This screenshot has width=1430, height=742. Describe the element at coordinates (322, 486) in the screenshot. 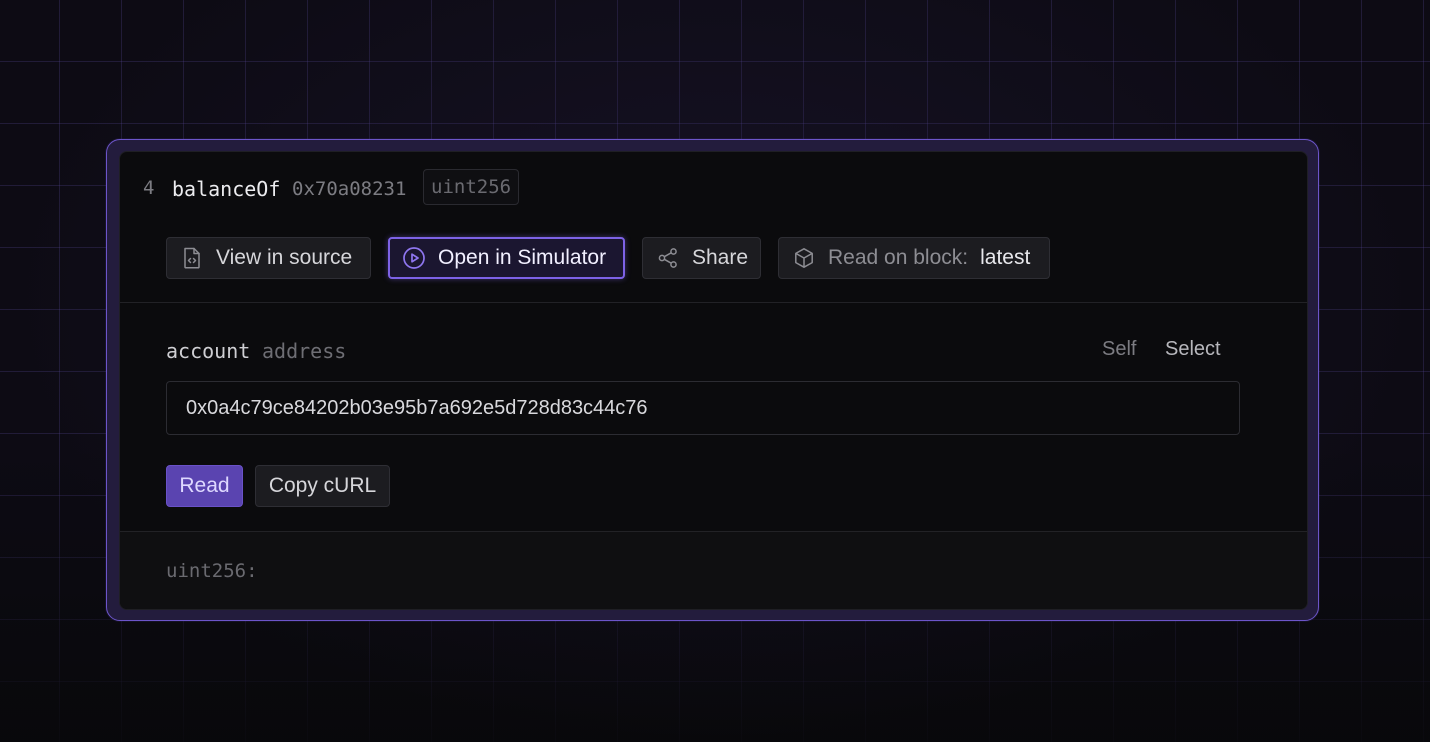

I see `copy-curl-button: Copy cURL` at that location.